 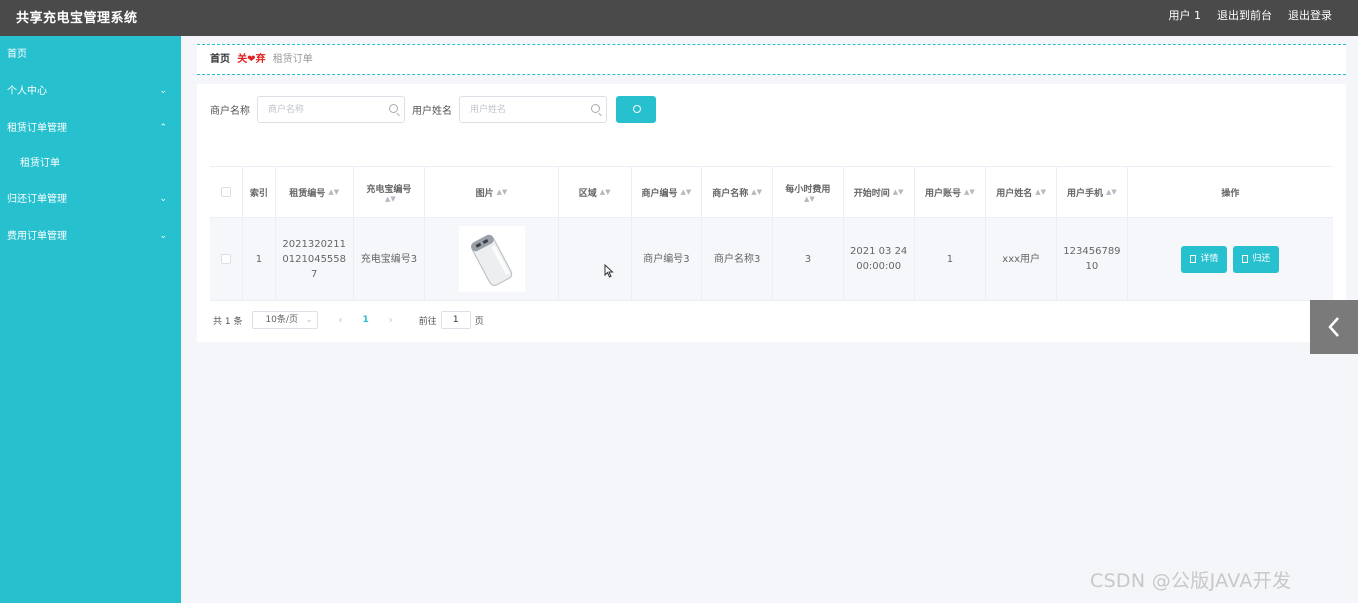 I want to click on header-label: 商户名称, so click(x=730, y=193).